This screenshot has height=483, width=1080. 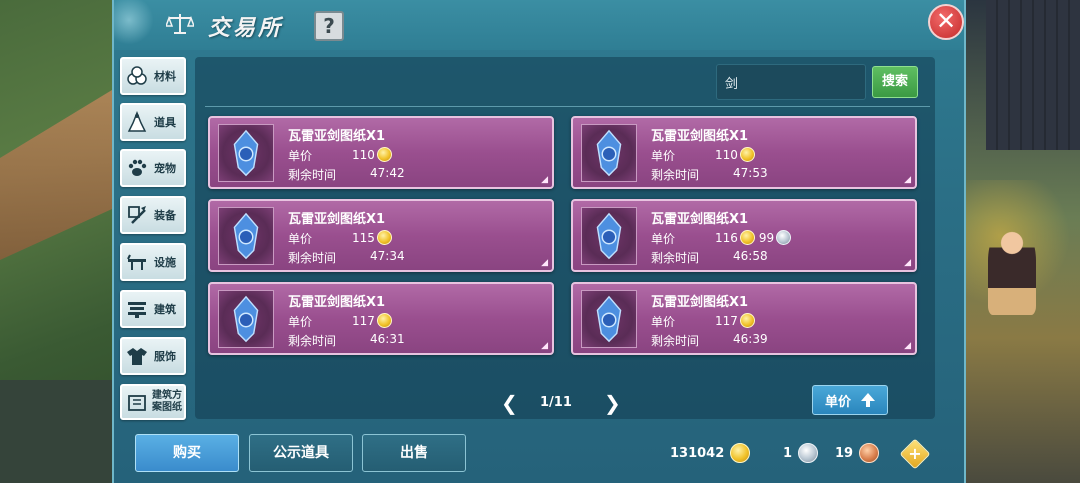 I want to click on plus-icon: +, so click(x=915, y=453).